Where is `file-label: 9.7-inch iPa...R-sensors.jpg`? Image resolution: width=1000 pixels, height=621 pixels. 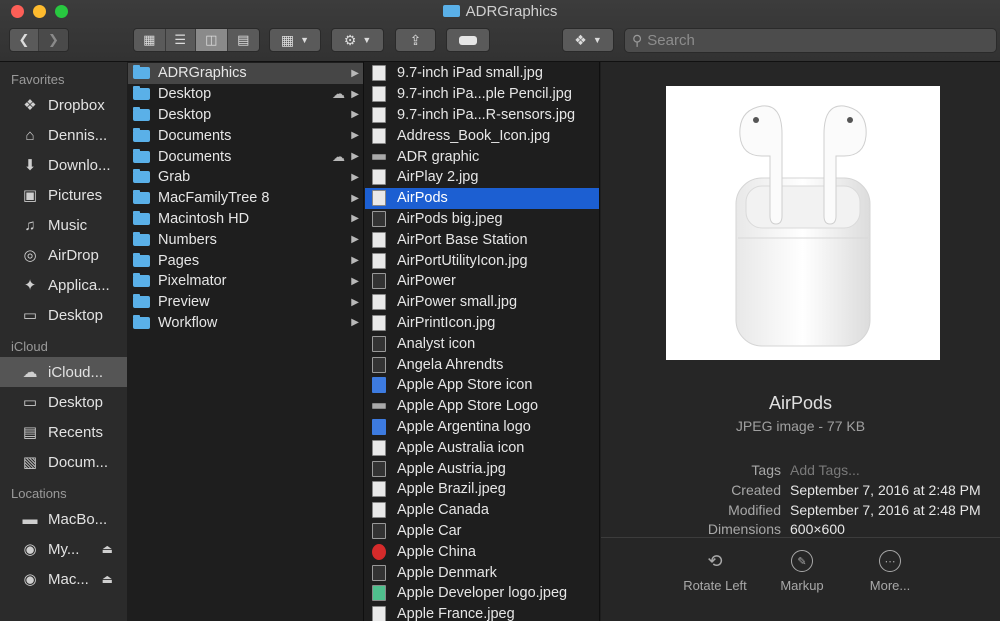
file-label: 9.7-inch iPa...R-sensors.jpg is located at coordinates (486, 114).